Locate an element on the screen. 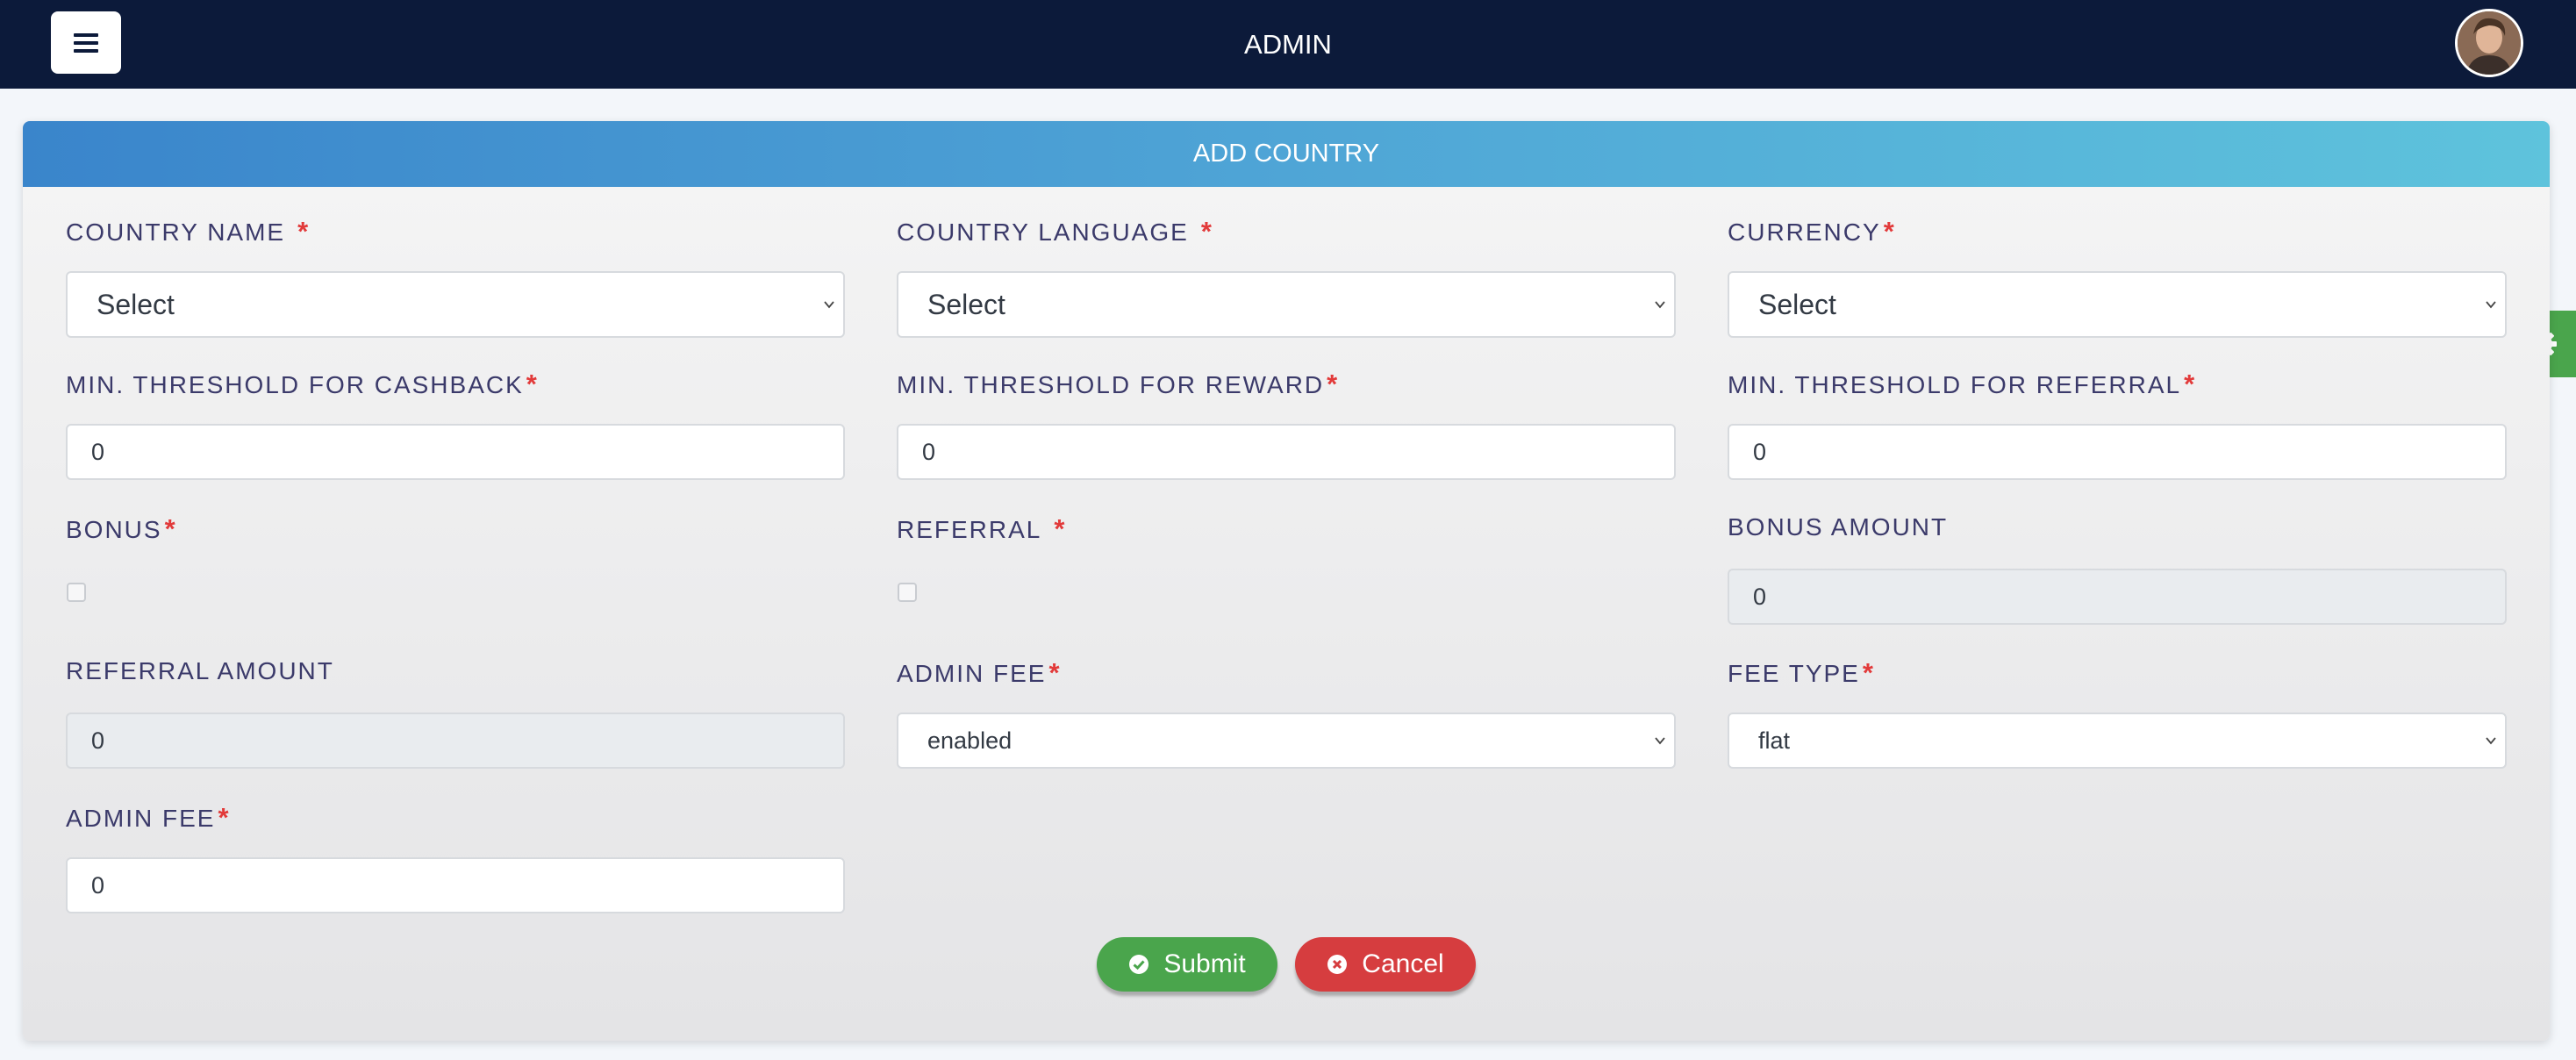  app-title: ADMIN is located at coordinates (1288, 44).